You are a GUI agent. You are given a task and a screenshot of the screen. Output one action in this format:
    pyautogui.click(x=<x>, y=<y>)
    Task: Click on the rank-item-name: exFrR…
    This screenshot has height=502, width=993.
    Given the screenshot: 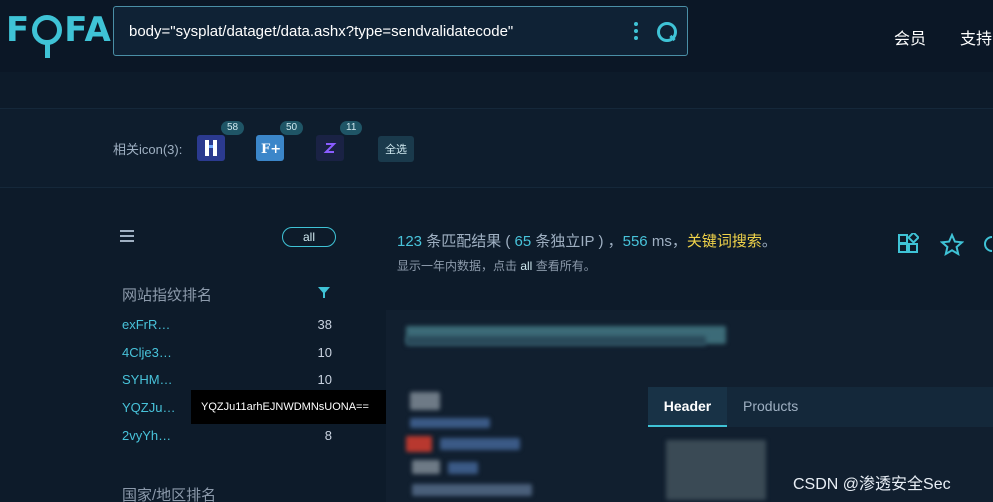 What is the action you would take?
    pyautogui.click(x=146, y=324)
    